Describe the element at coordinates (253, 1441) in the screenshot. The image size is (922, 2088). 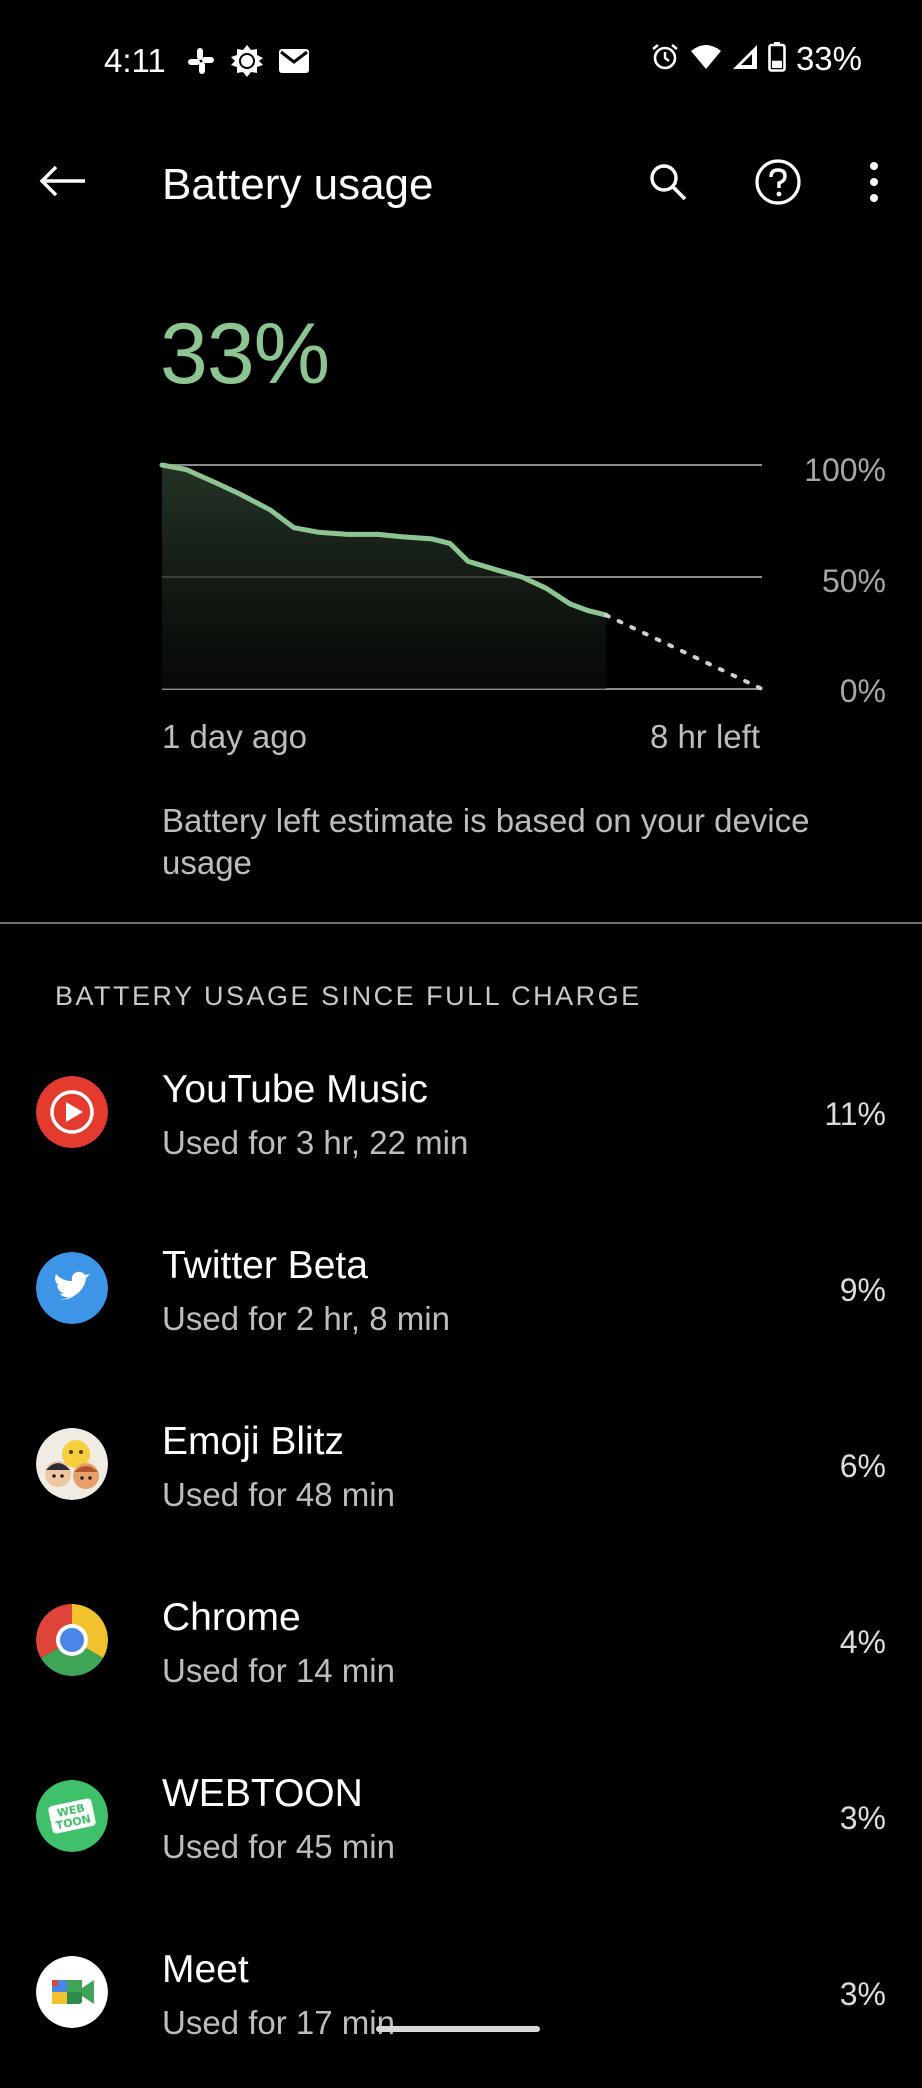
I see `app-name: Emoji Blitz` at that location.